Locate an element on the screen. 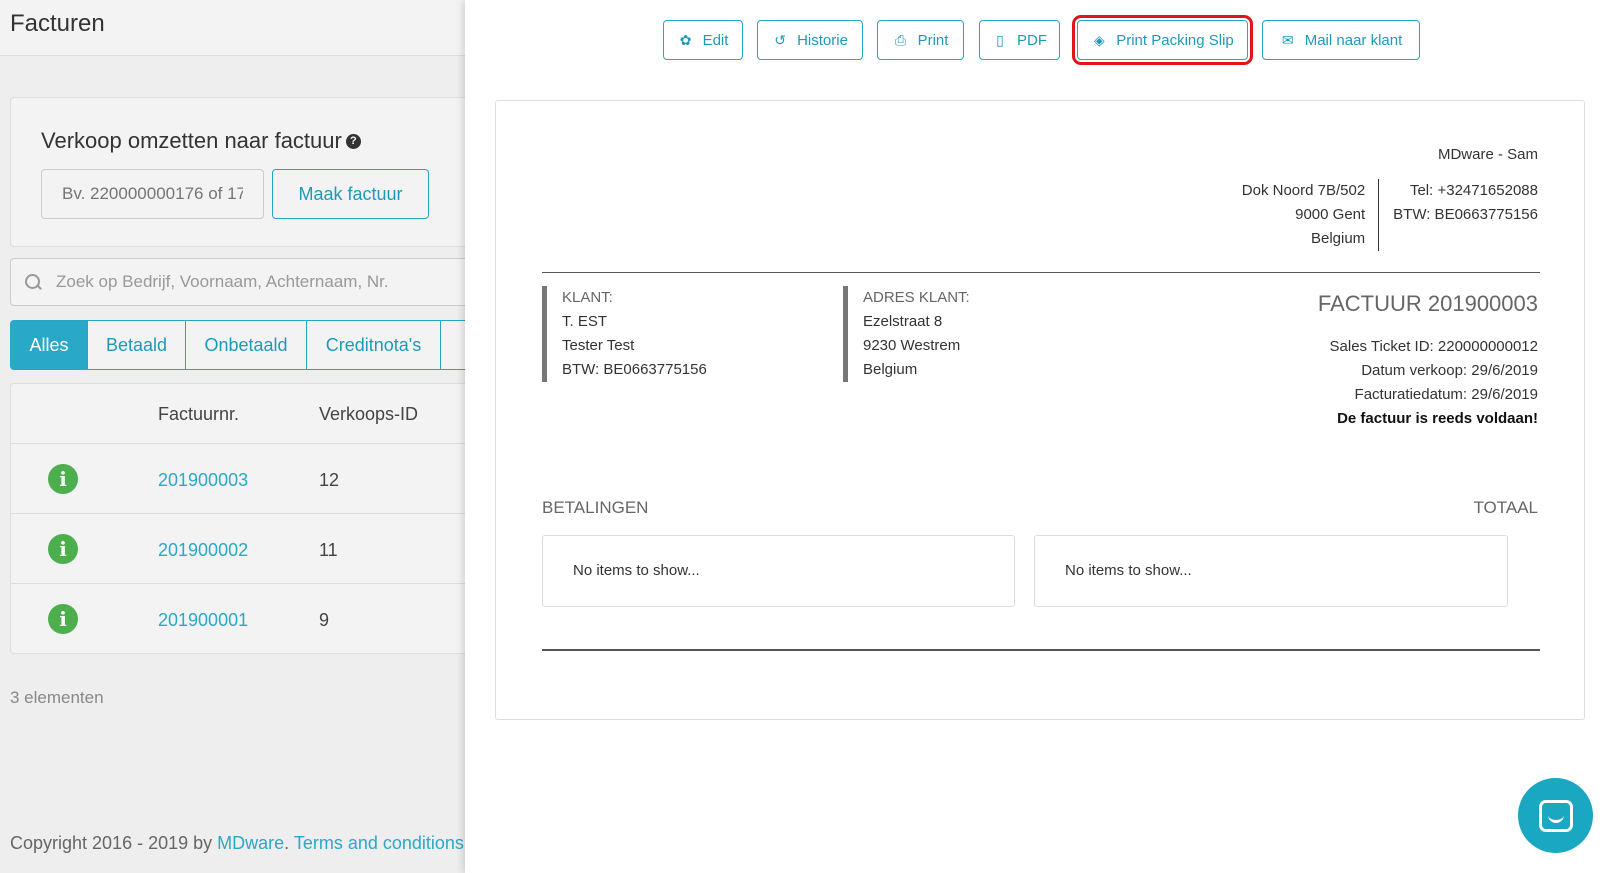 The height and width of the screenshot is (873, 1614). company-address: Dok Noord 7B/502 9000 Gent Belgium is located at coordinates (1310, 215).